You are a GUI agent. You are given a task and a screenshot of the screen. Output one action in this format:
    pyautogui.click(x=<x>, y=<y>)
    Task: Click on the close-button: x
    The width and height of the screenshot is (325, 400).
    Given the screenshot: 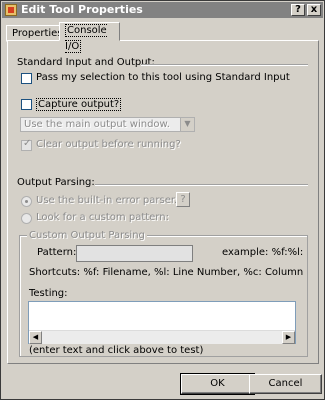 What is the action you would take?
    pyautogui.click(x=314, y=10)
    